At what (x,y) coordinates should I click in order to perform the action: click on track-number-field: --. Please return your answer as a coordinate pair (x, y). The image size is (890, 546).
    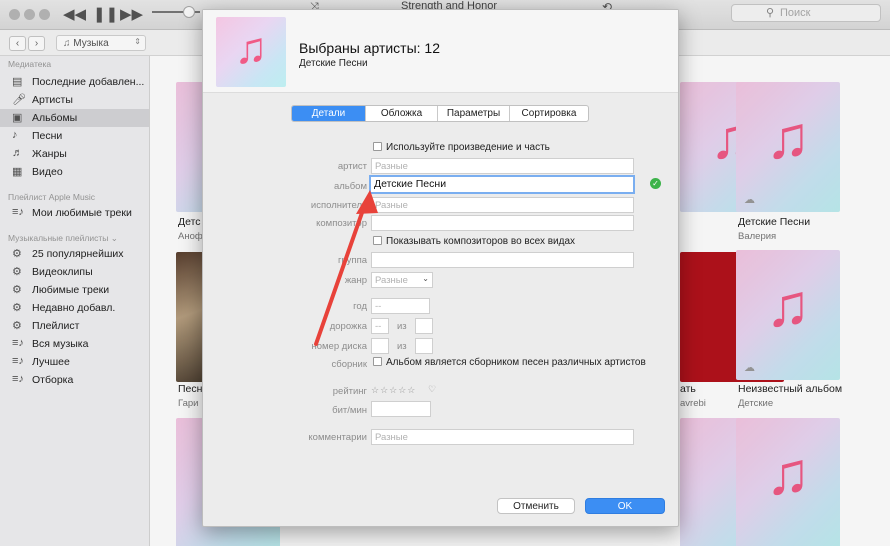
    Looking at the image, I should click on (380, 326).